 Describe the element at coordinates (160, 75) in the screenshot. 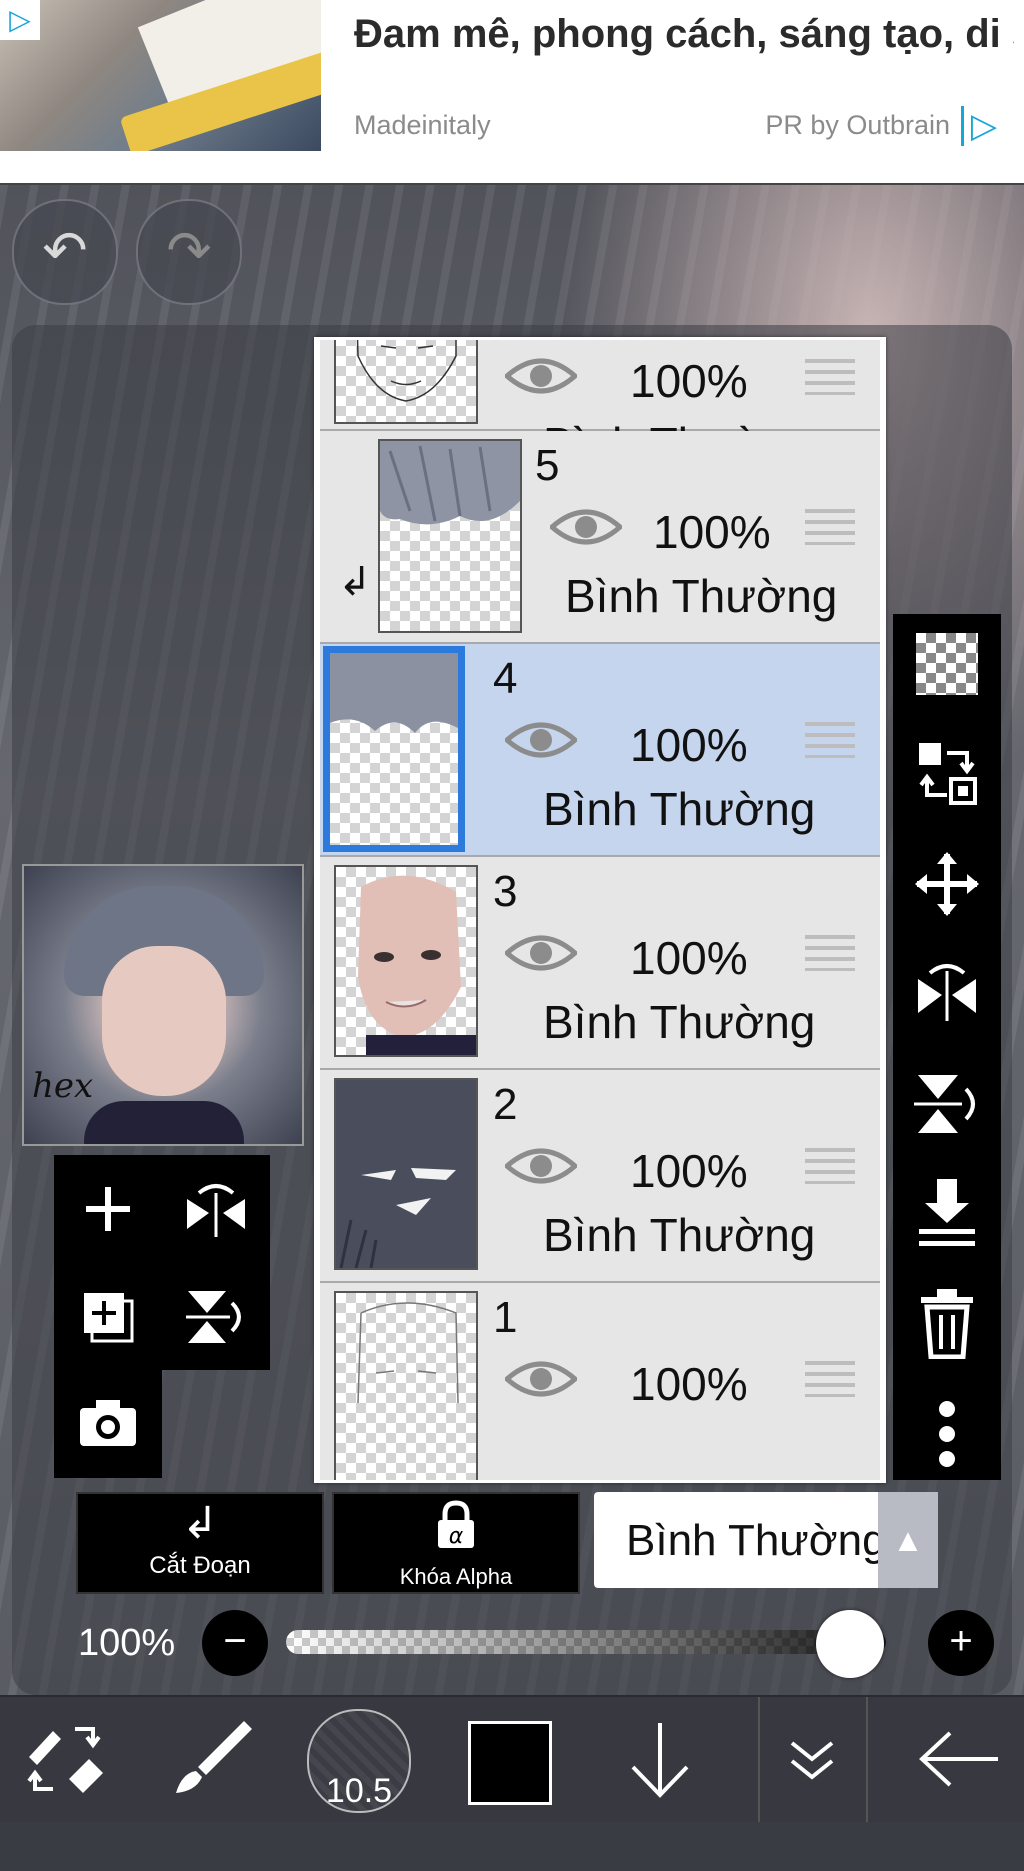

I see `ad-image: ▷` at that location.